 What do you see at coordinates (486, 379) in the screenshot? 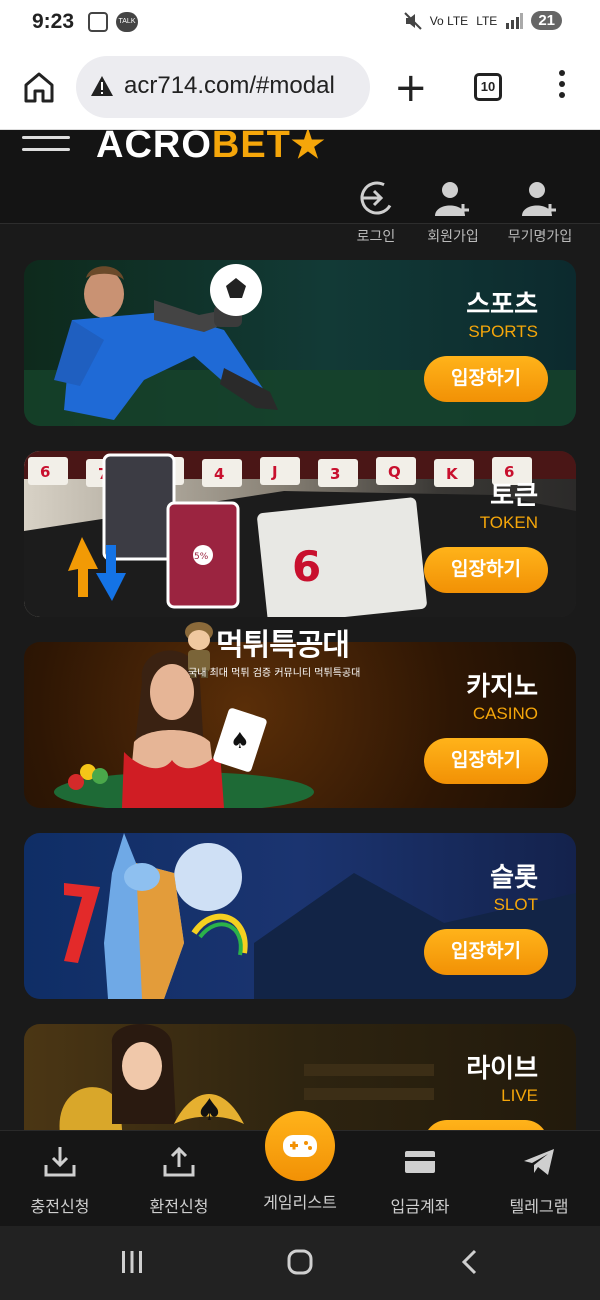
I see `enter-sports-button: 입장하기` at bounding box center [486, 379].